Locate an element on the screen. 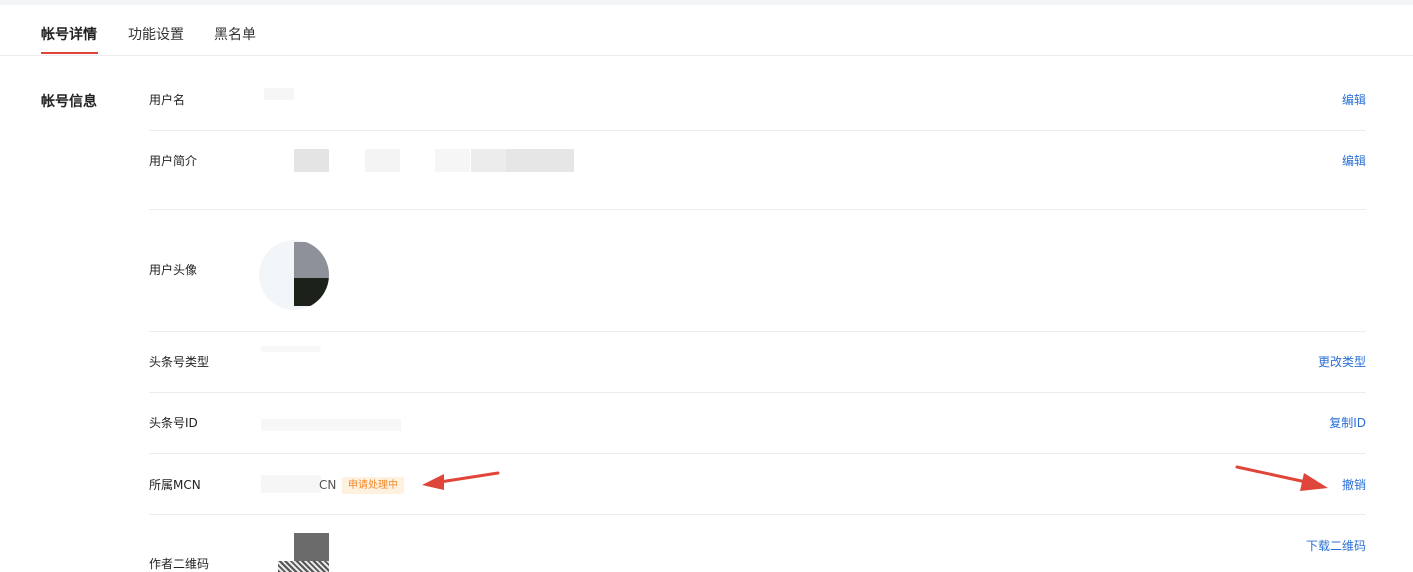 The height and width of the screenshot is (572, 1413). account-id-label: 头条号ID is located at coordinates (173, 423).